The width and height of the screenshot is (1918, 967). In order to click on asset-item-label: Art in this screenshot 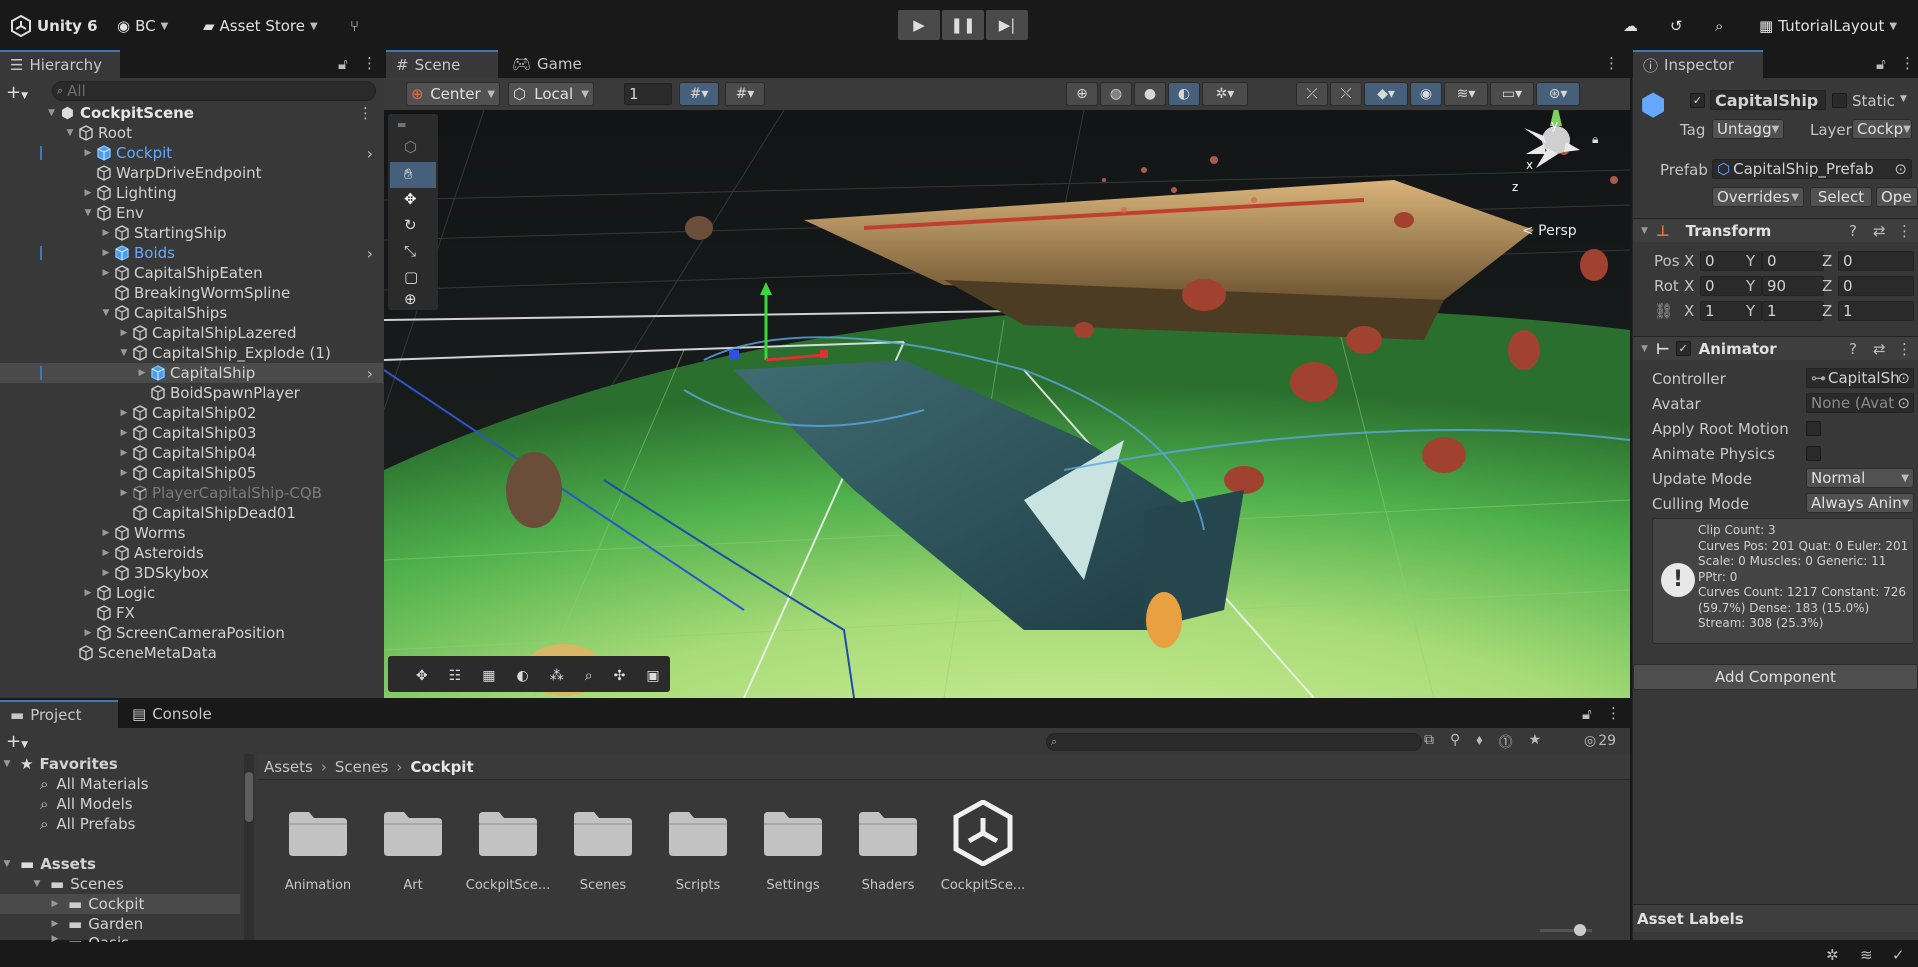, I will do `click(413, 885)`.